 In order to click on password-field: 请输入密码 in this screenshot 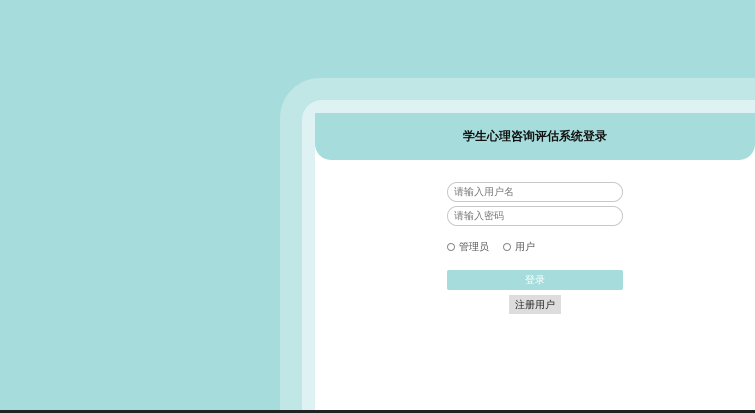, I will do `click(535, 216)`.